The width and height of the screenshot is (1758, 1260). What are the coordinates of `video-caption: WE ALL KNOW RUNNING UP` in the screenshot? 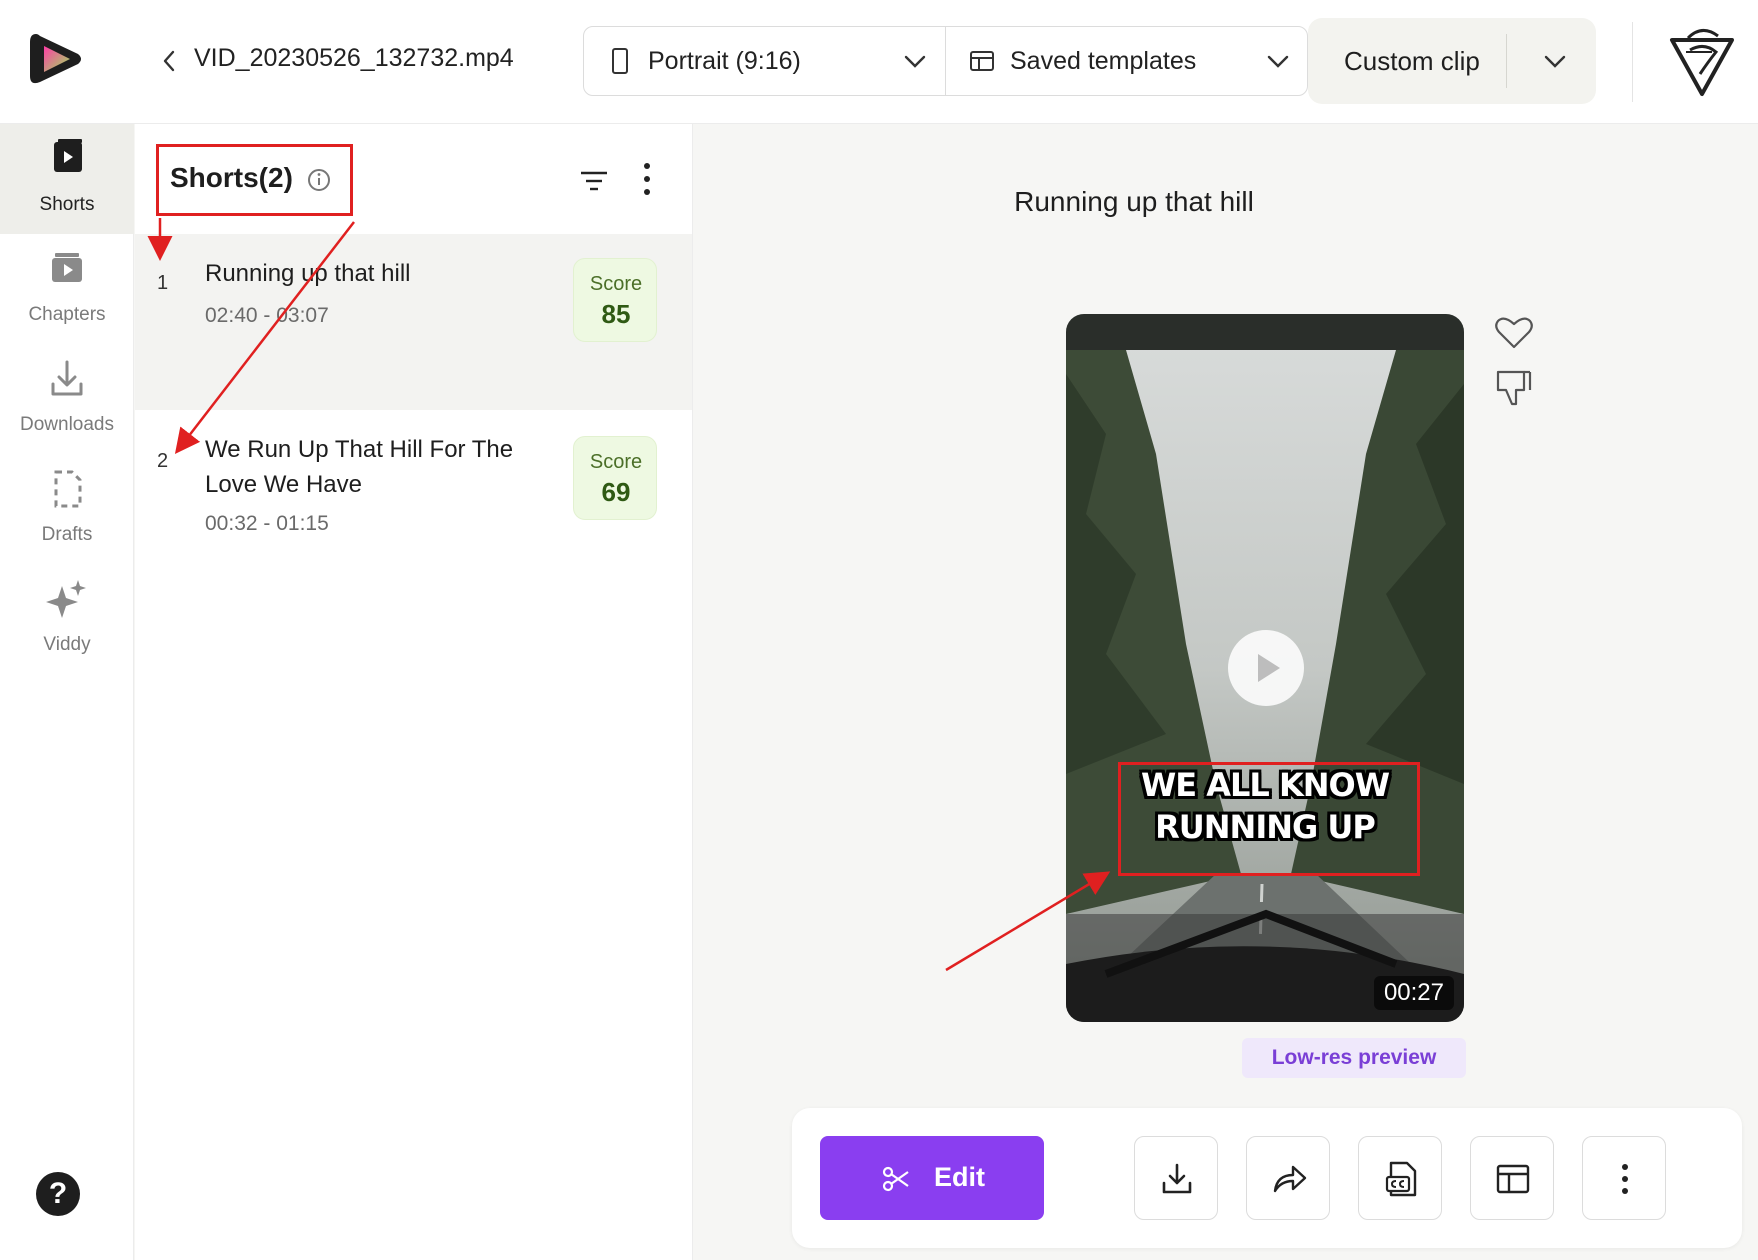 It's located at (1265, 806).